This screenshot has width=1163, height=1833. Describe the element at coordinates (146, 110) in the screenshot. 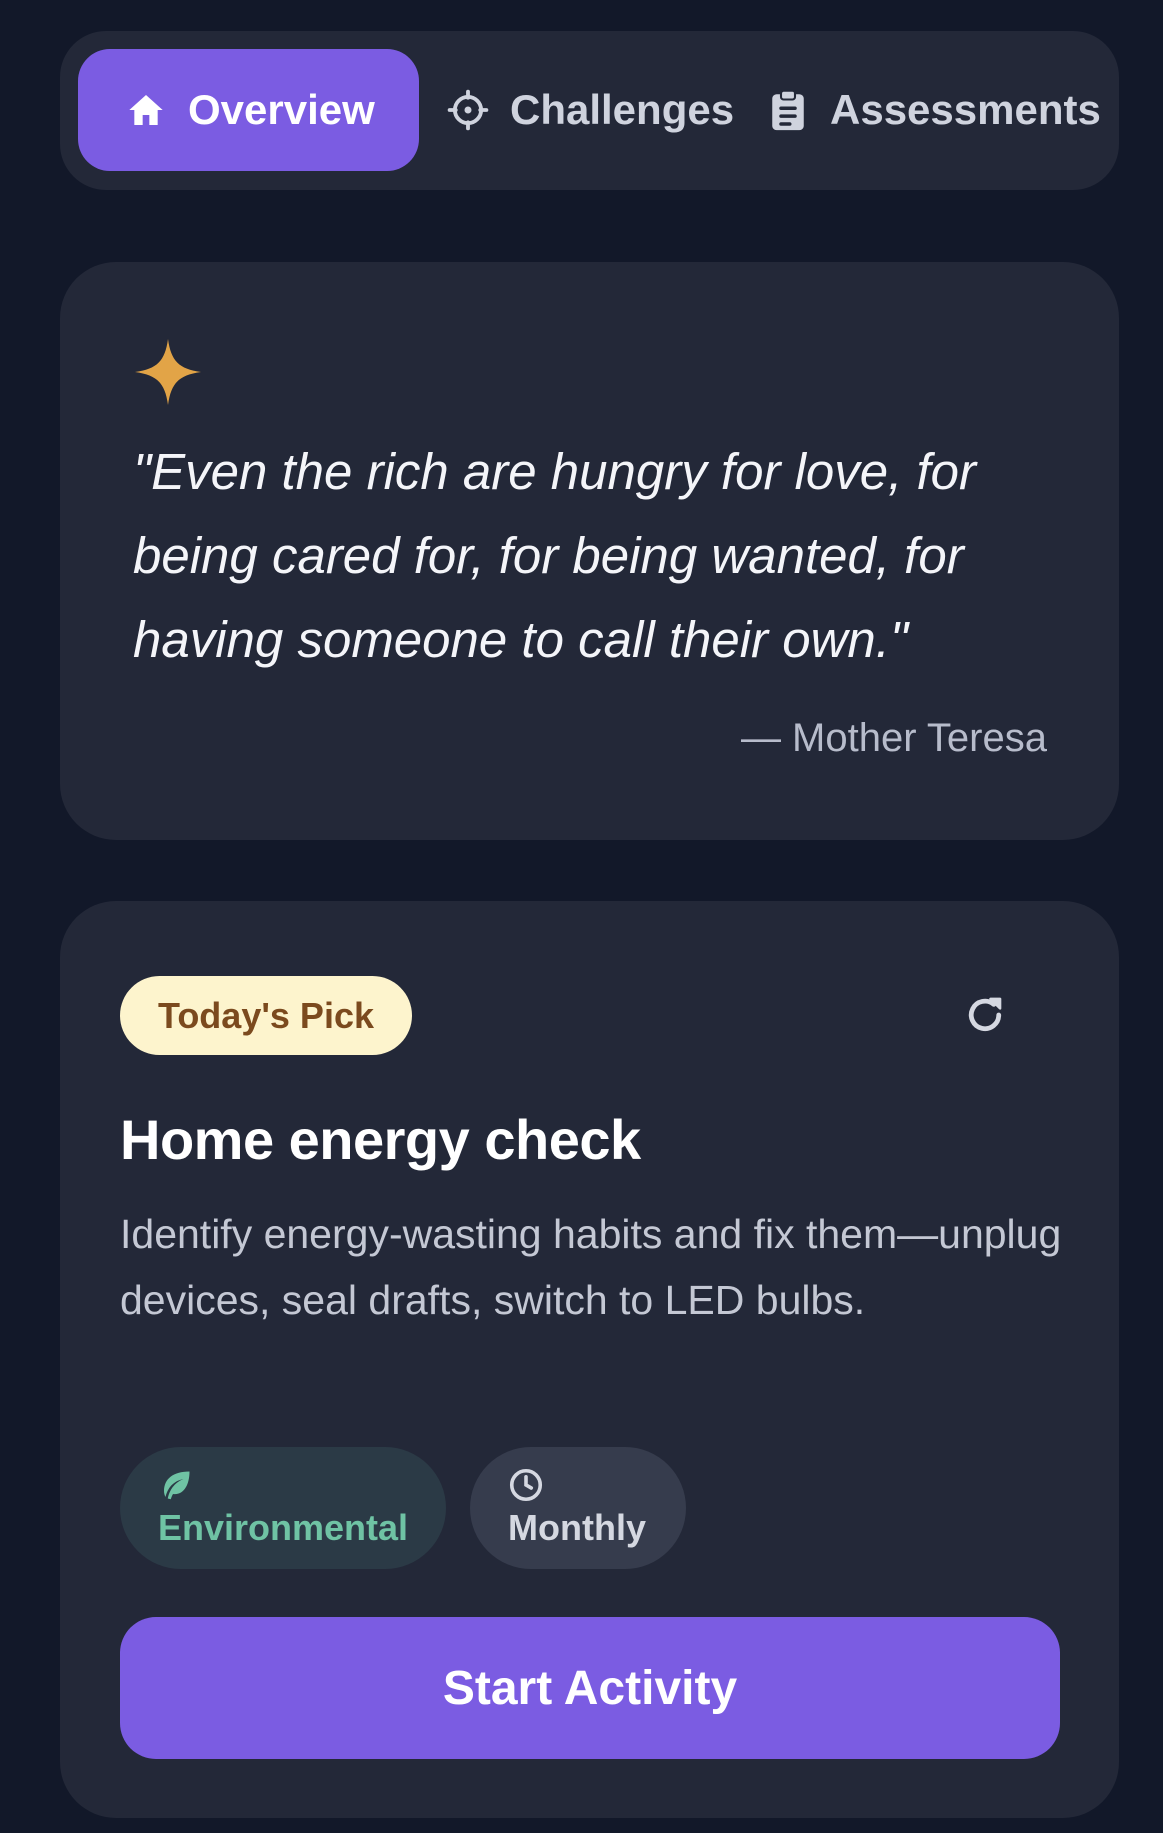

I see `home-icon` at that location.